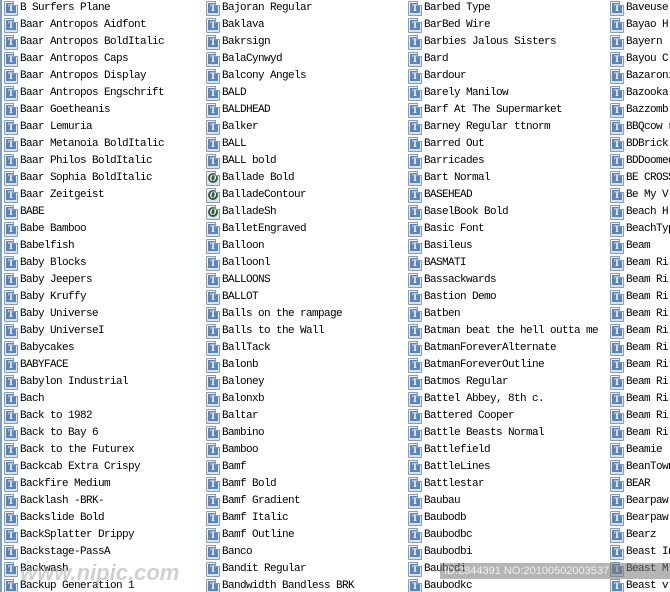  I want to click on font-list-item: T Balker, so click(232, 127).